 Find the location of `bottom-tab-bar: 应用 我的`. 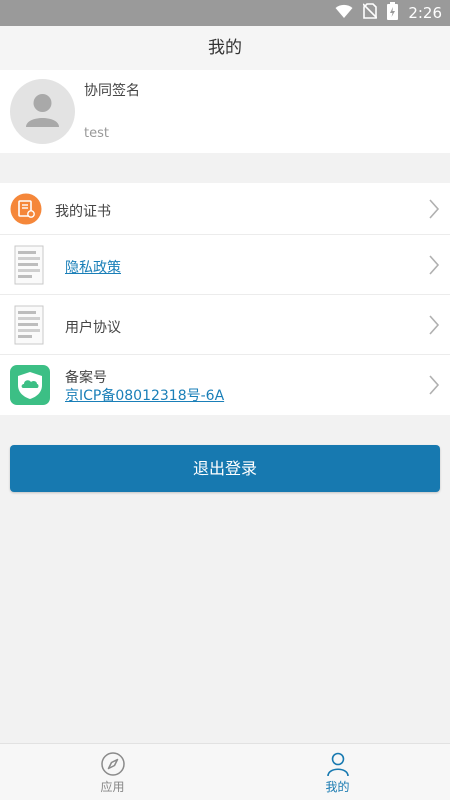

bottom-tab-bar: 应用 我的 is located at coordinates (225, 771).